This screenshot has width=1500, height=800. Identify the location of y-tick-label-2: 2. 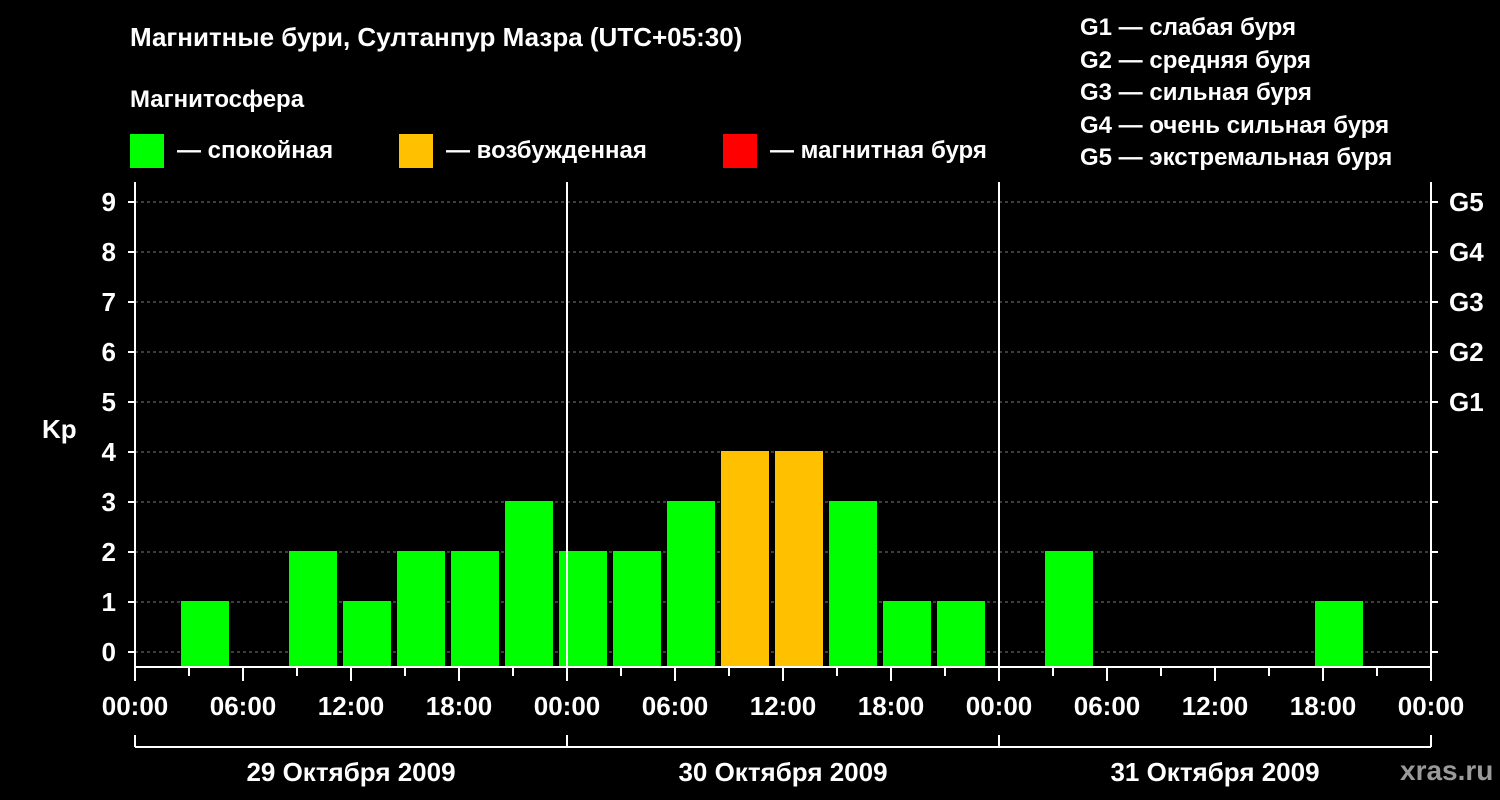
(109, 552).